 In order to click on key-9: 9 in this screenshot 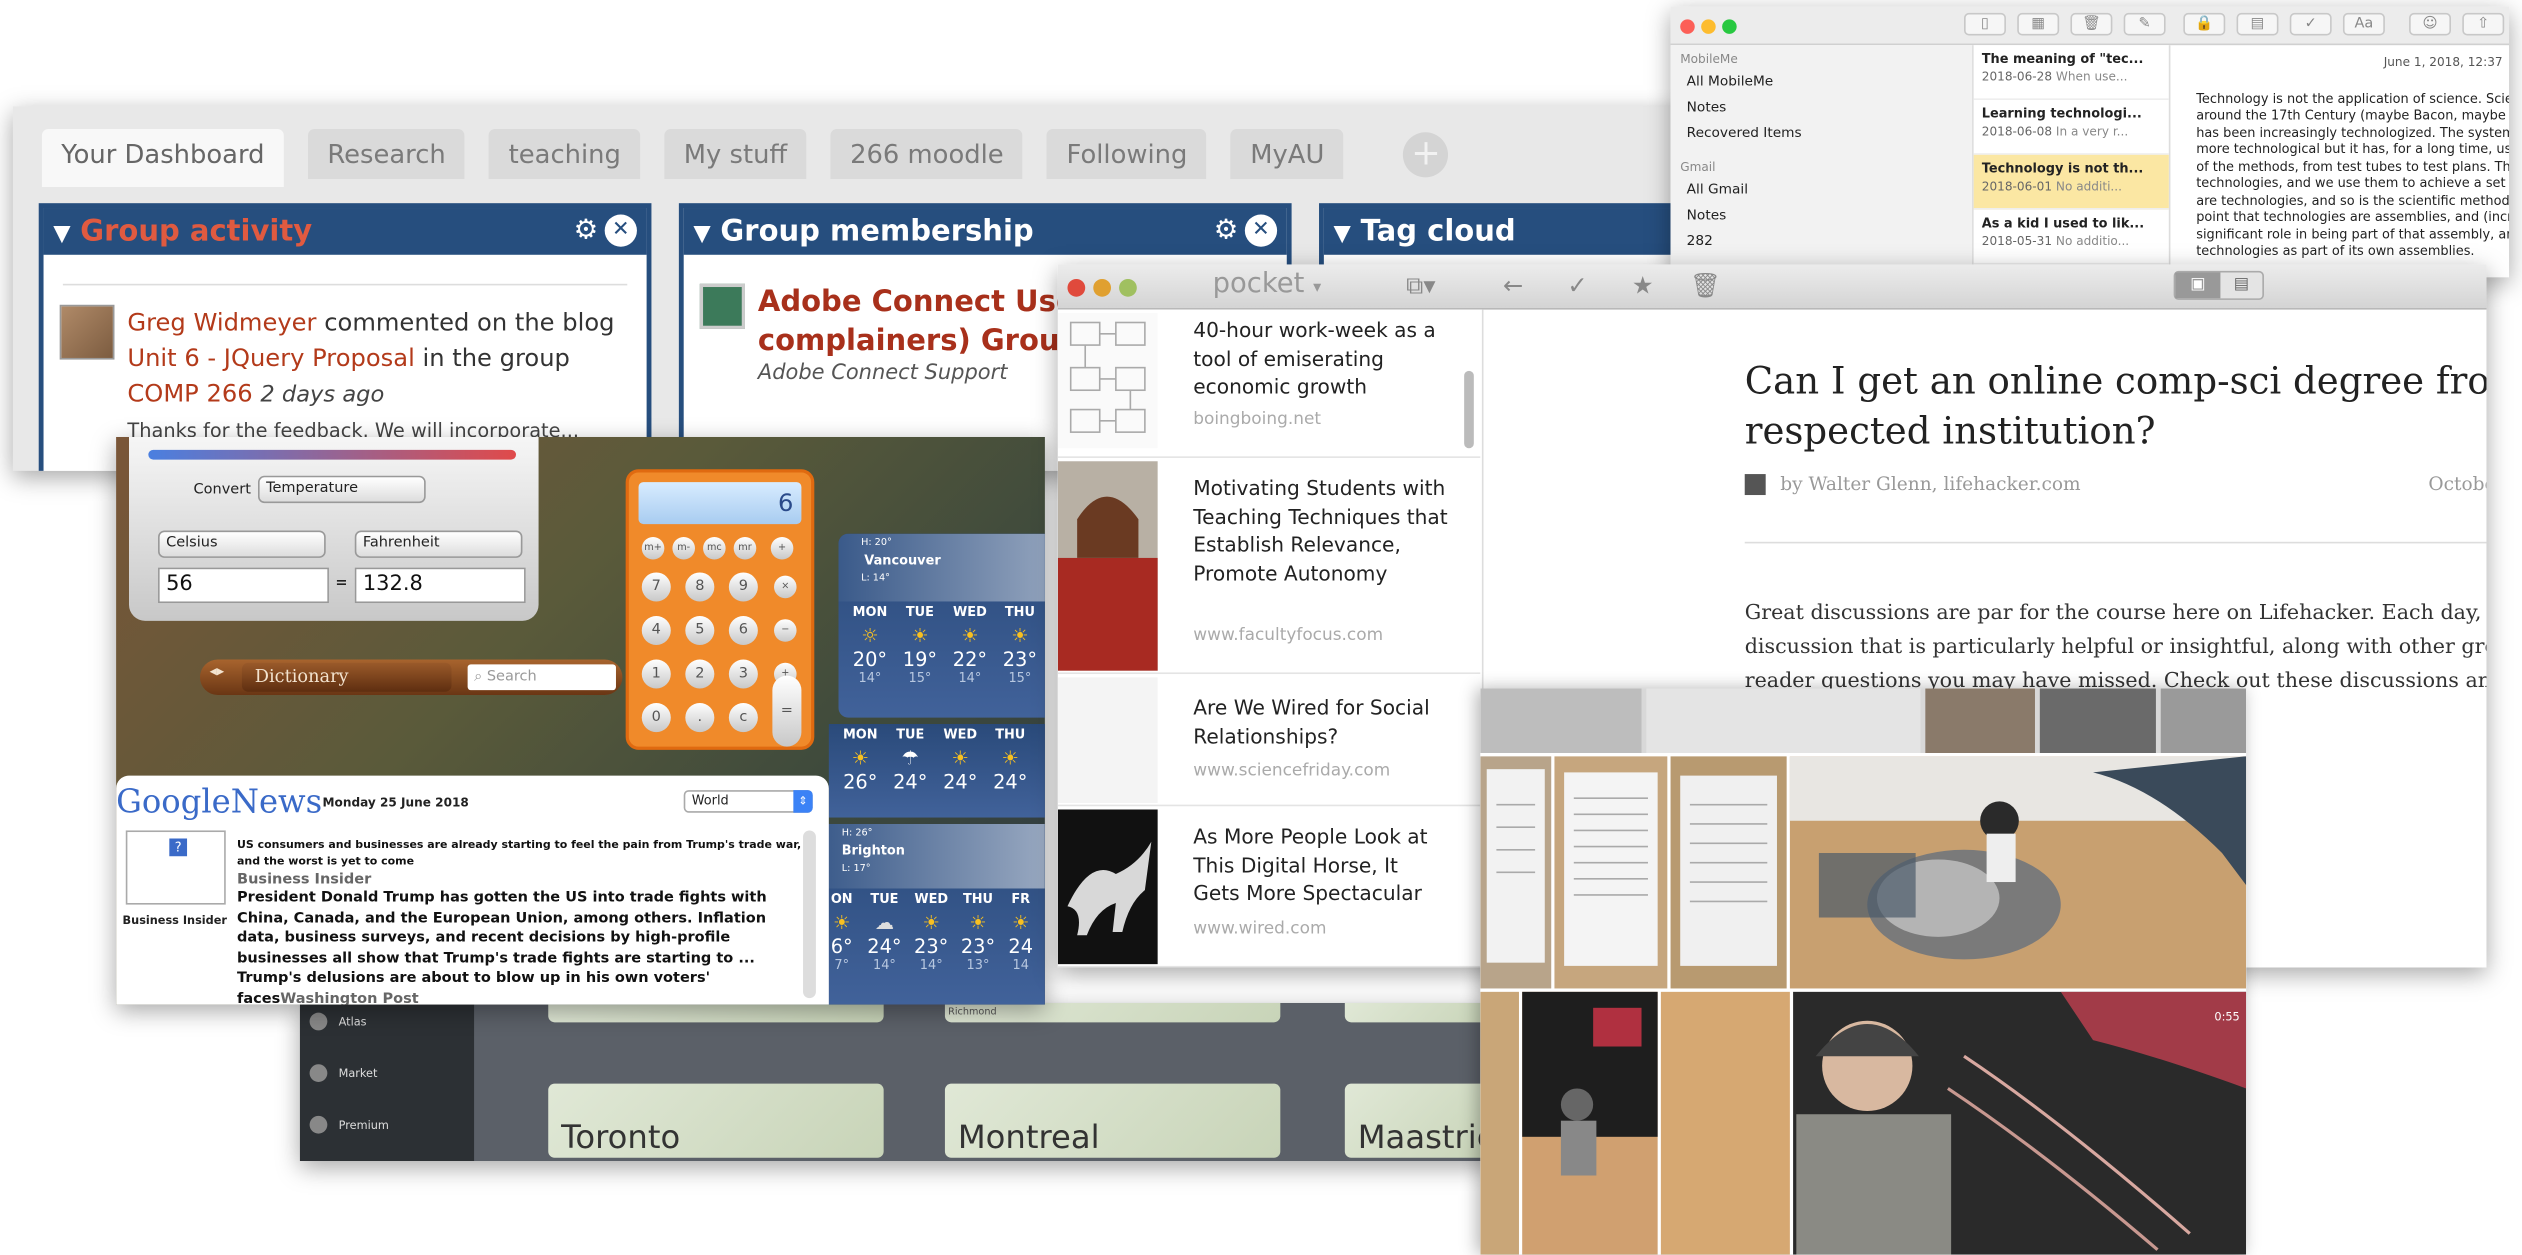, I will do `click(743, 587)`.